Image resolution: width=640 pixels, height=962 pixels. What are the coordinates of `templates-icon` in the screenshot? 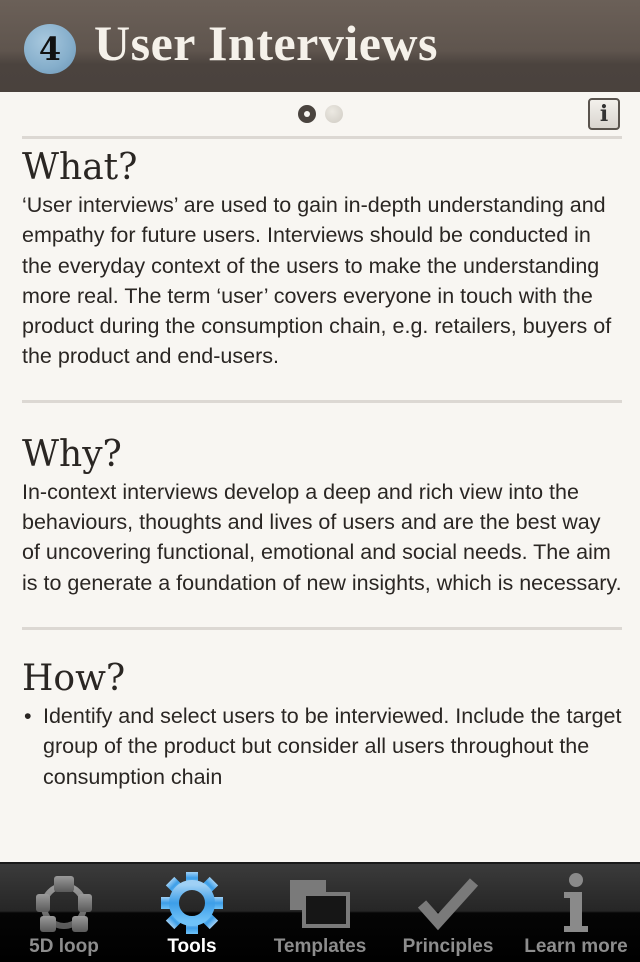 It's located at (320, 904).